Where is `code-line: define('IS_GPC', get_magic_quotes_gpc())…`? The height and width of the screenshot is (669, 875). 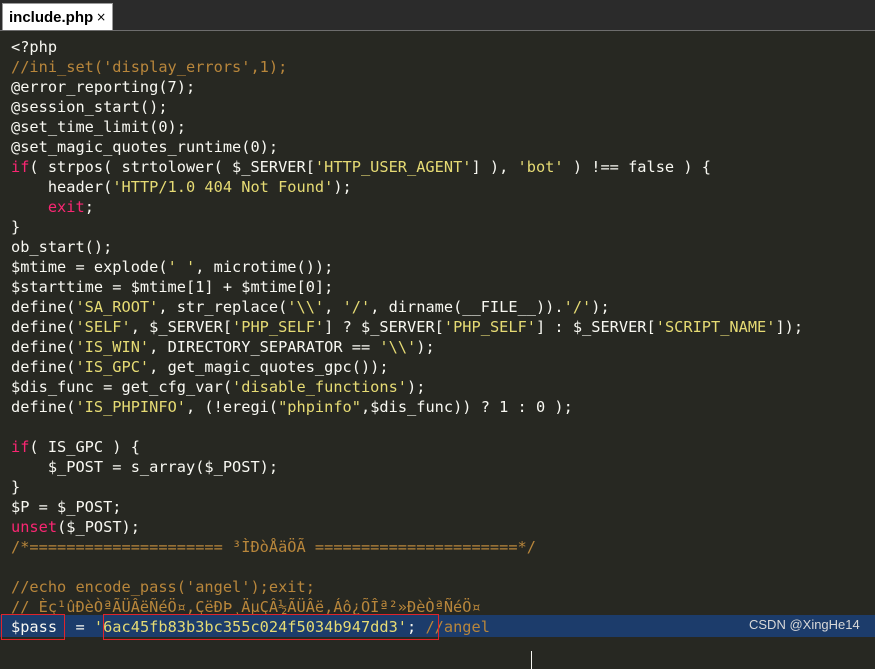
code-line: define('IS_GPC', get_magic_quotes_gpc())… is located at coordinates (200, 367).